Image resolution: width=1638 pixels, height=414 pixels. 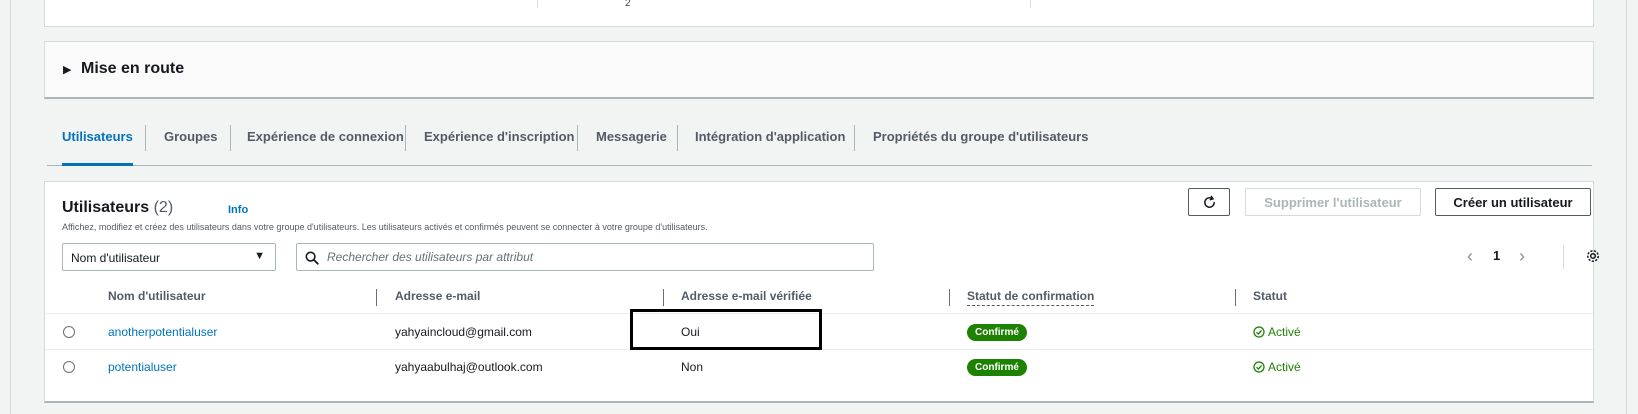 What do you see at coordinates (1496, 255) in the screenshot?
I see `page-number: 1` at bounding box center [1496, 255].